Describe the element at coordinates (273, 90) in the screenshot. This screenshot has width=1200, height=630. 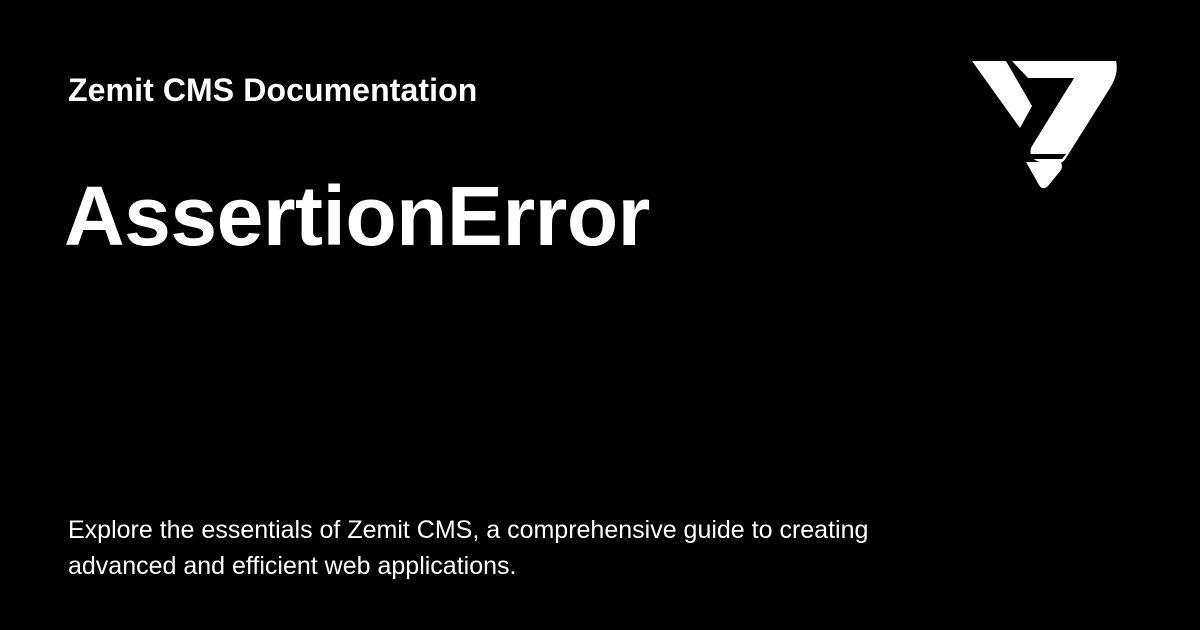
I see `site-title: Zemit CMS Documentation` at that location.